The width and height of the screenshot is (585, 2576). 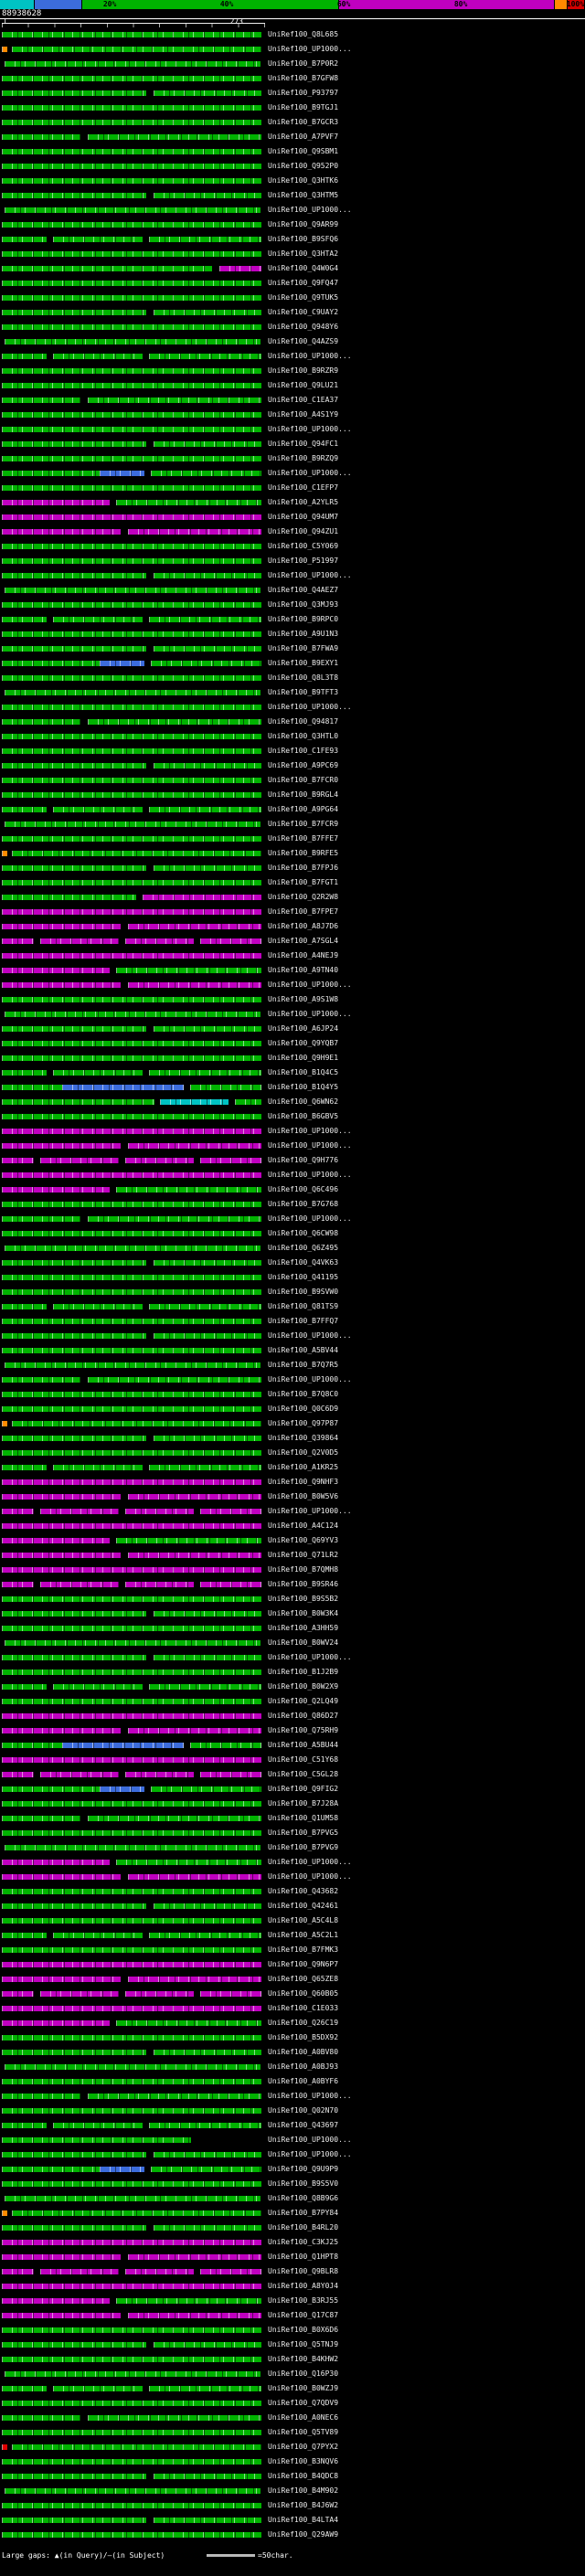 I want to click on hit-label: UniRef100_A9S1W8, so click(x=303, y=999).